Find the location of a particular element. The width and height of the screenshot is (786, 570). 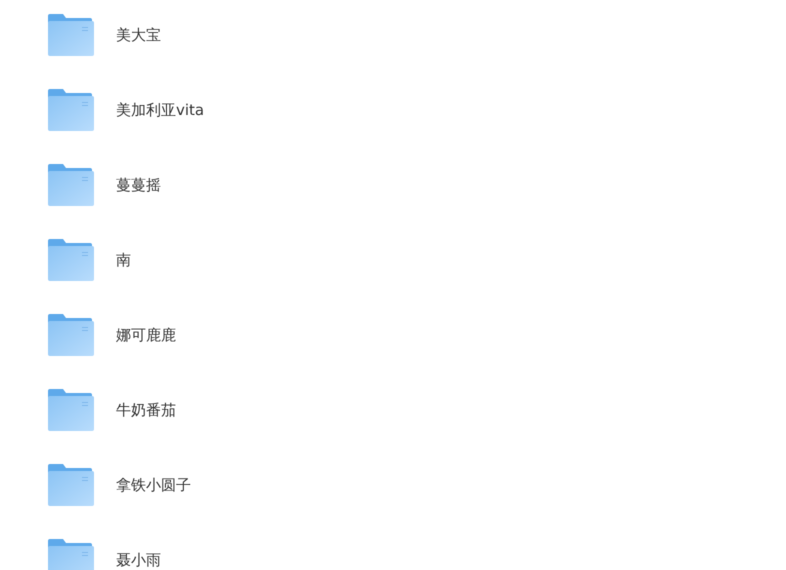

folder-name: 南 is located at coordinates (123, 260).